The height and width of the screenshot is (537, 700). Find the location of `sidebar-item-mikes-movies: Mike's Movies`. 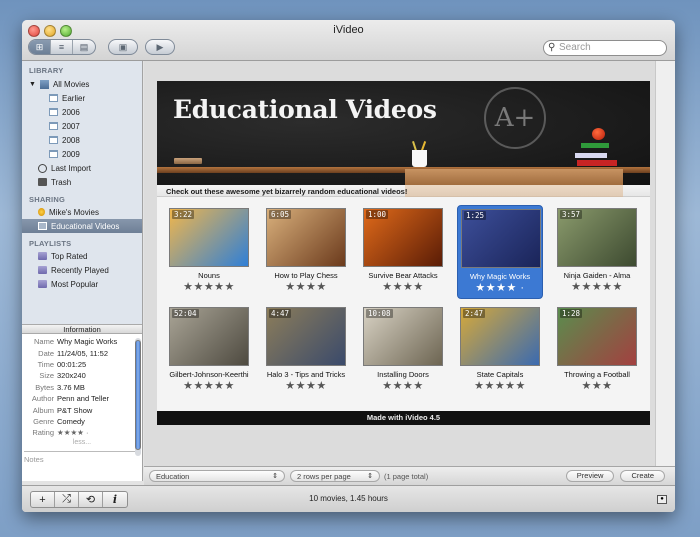

sidebar-item-mikes-movies: Mike's Movies is located at coordinates (82, 212).